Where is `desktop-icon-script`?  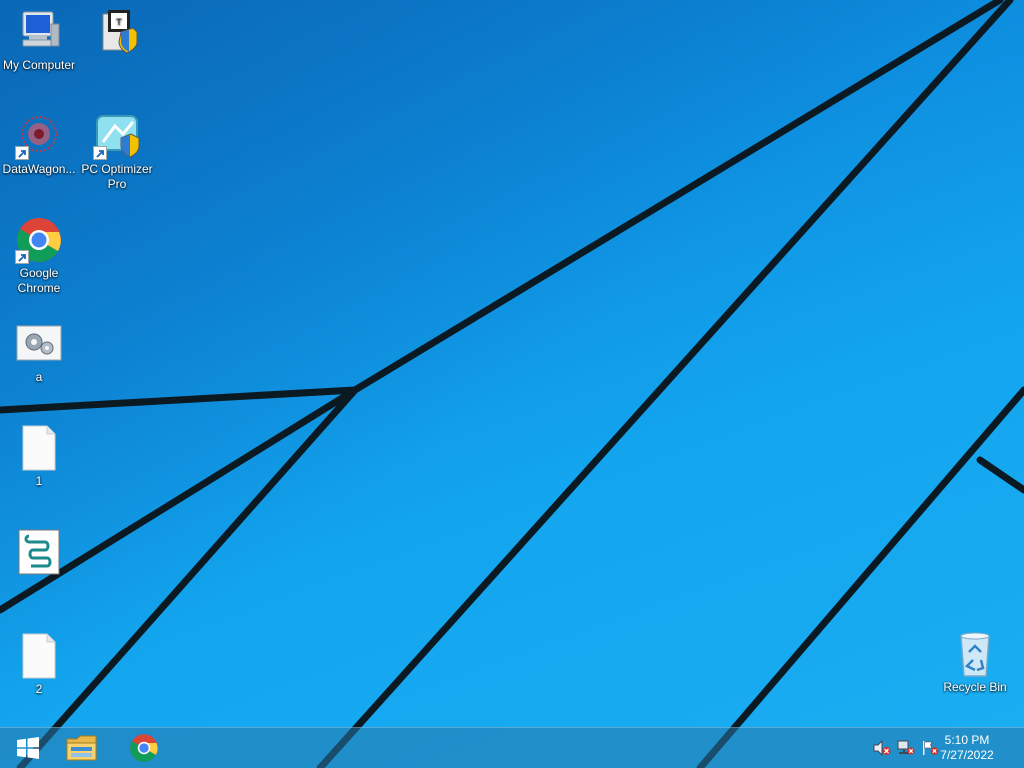
desktop-icon-script is located at coordinates (39, 553).